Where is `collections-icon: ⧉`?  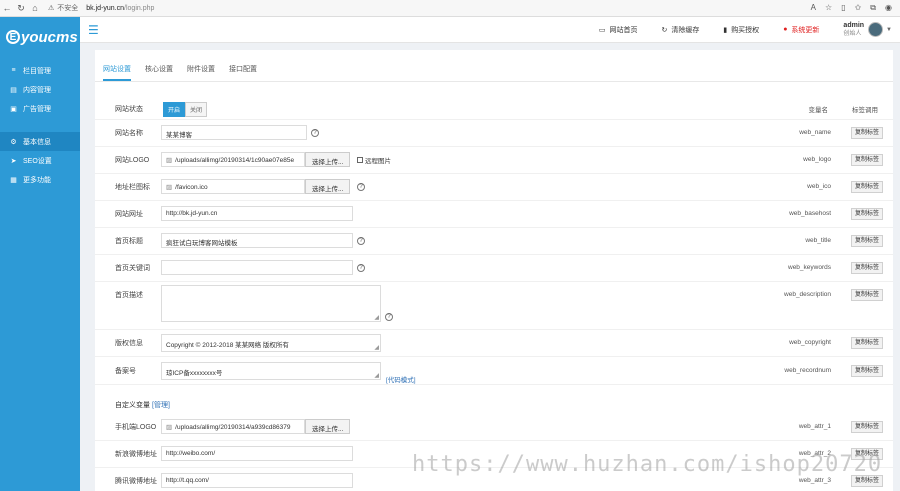
collections-icon: ⧉ is located at coordinates (873, 8).